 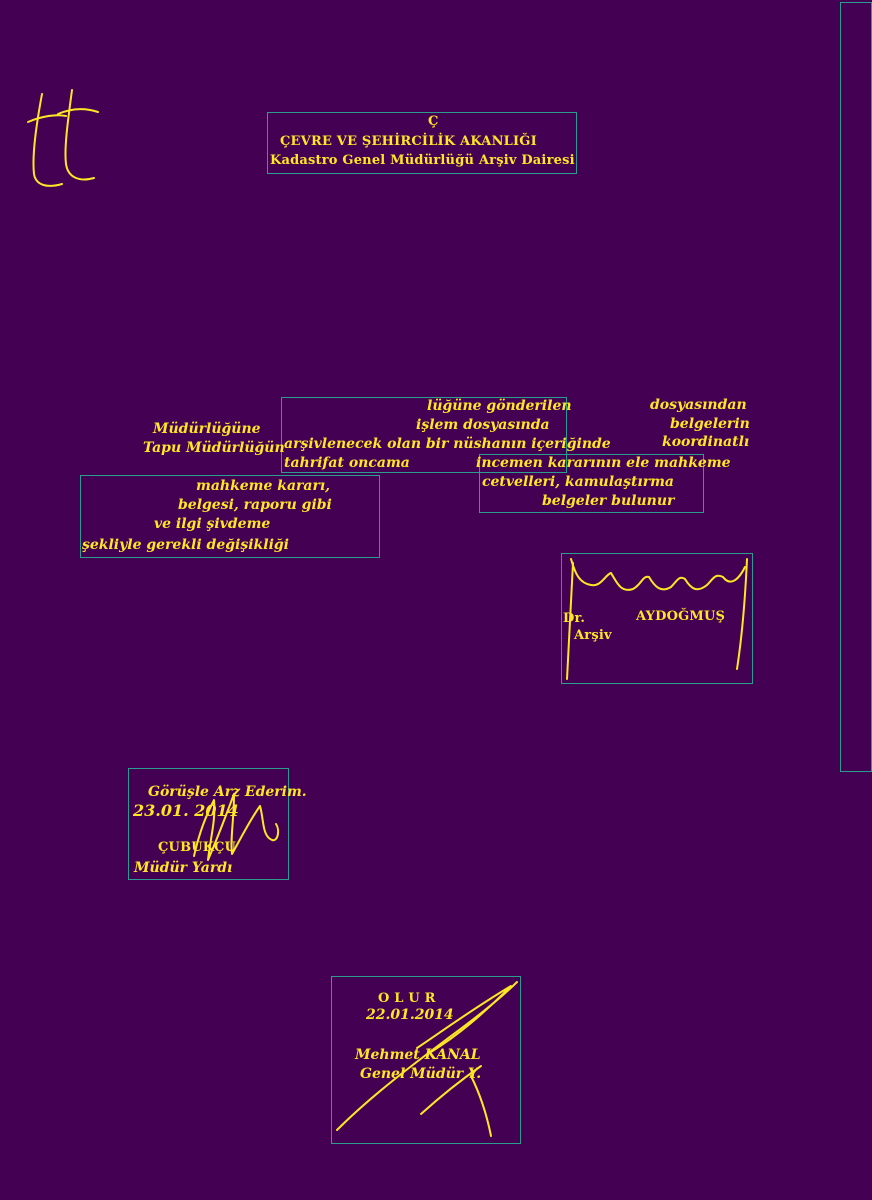 What do you see at coordinates (698, 405) in the screenshot?
I see `body-right-line1: dosyasından` at bounding box center [698, 405].